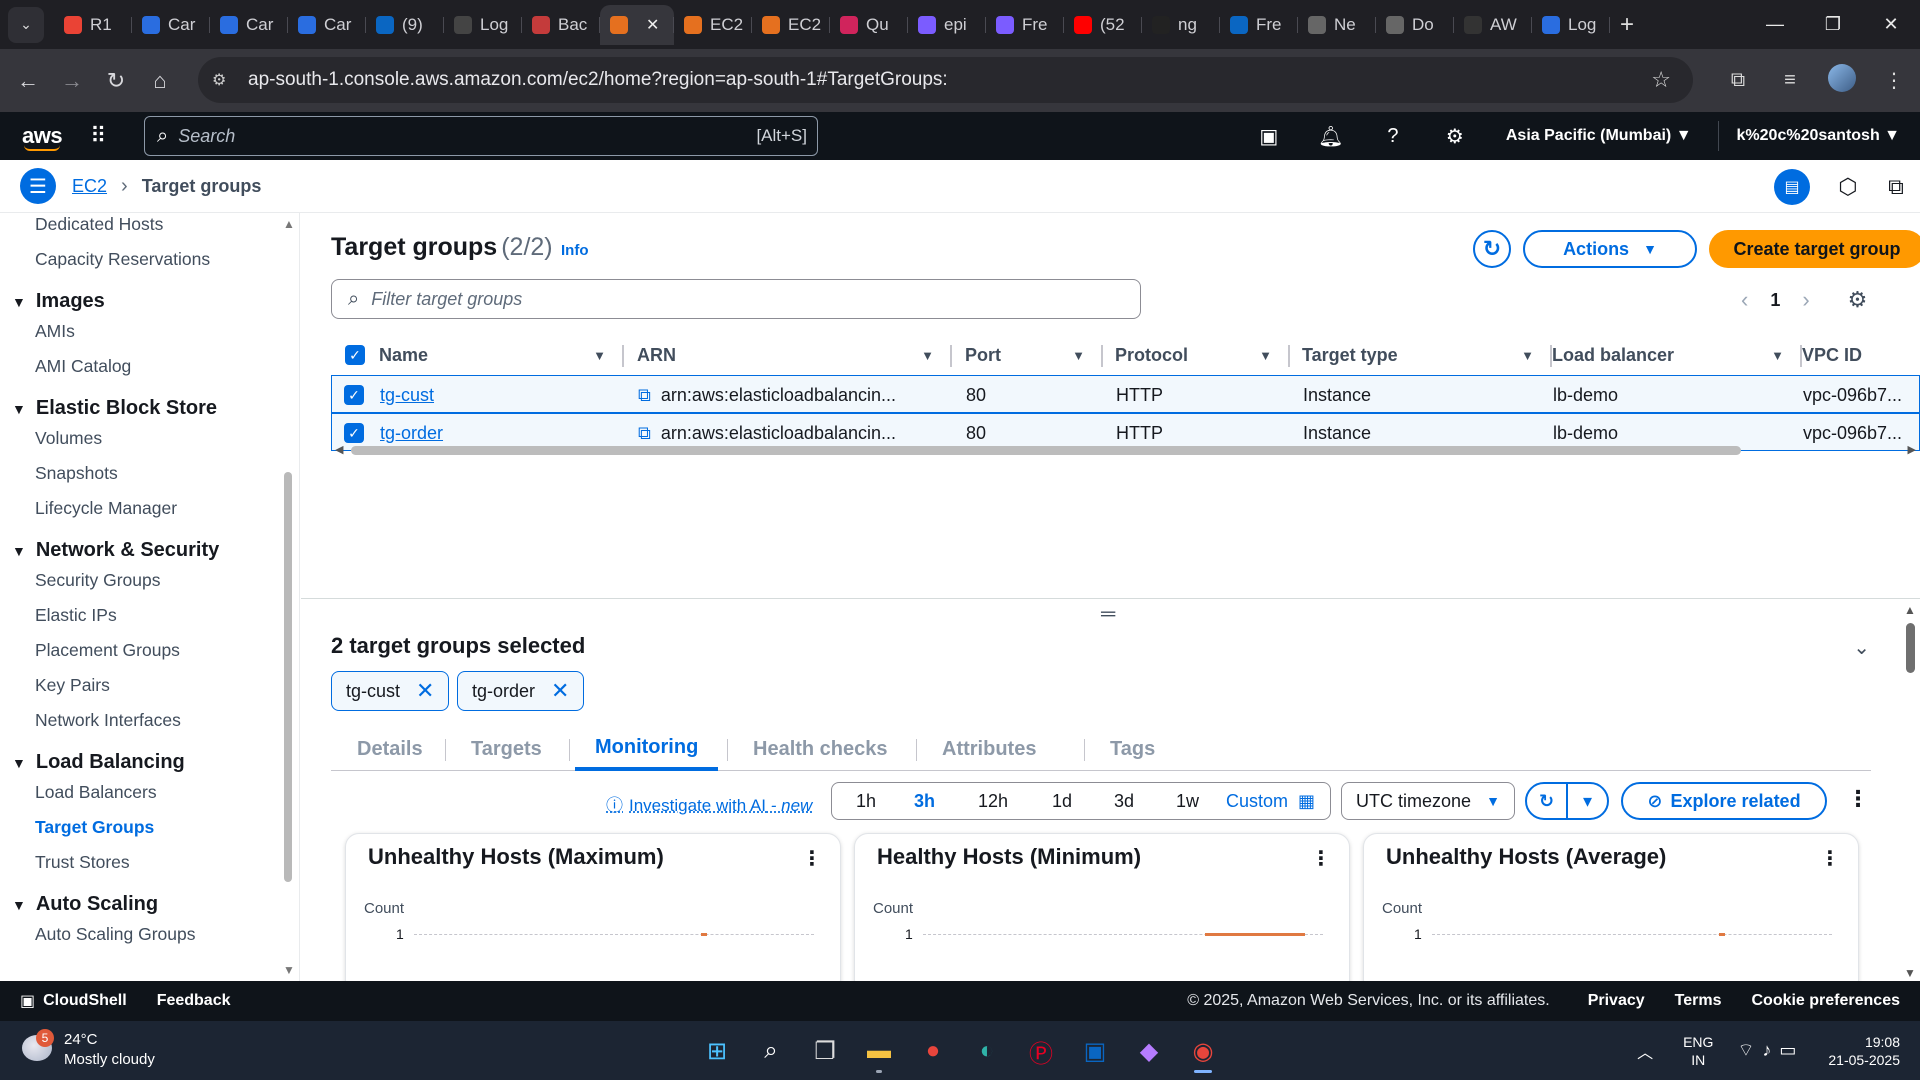 The height and width of the screenshot is (1080, 1920). What do you see at coordinates (82, 862) in the screenshot?
I see `sidebar-item: Trust Stores` at bounding box center [82, 862].